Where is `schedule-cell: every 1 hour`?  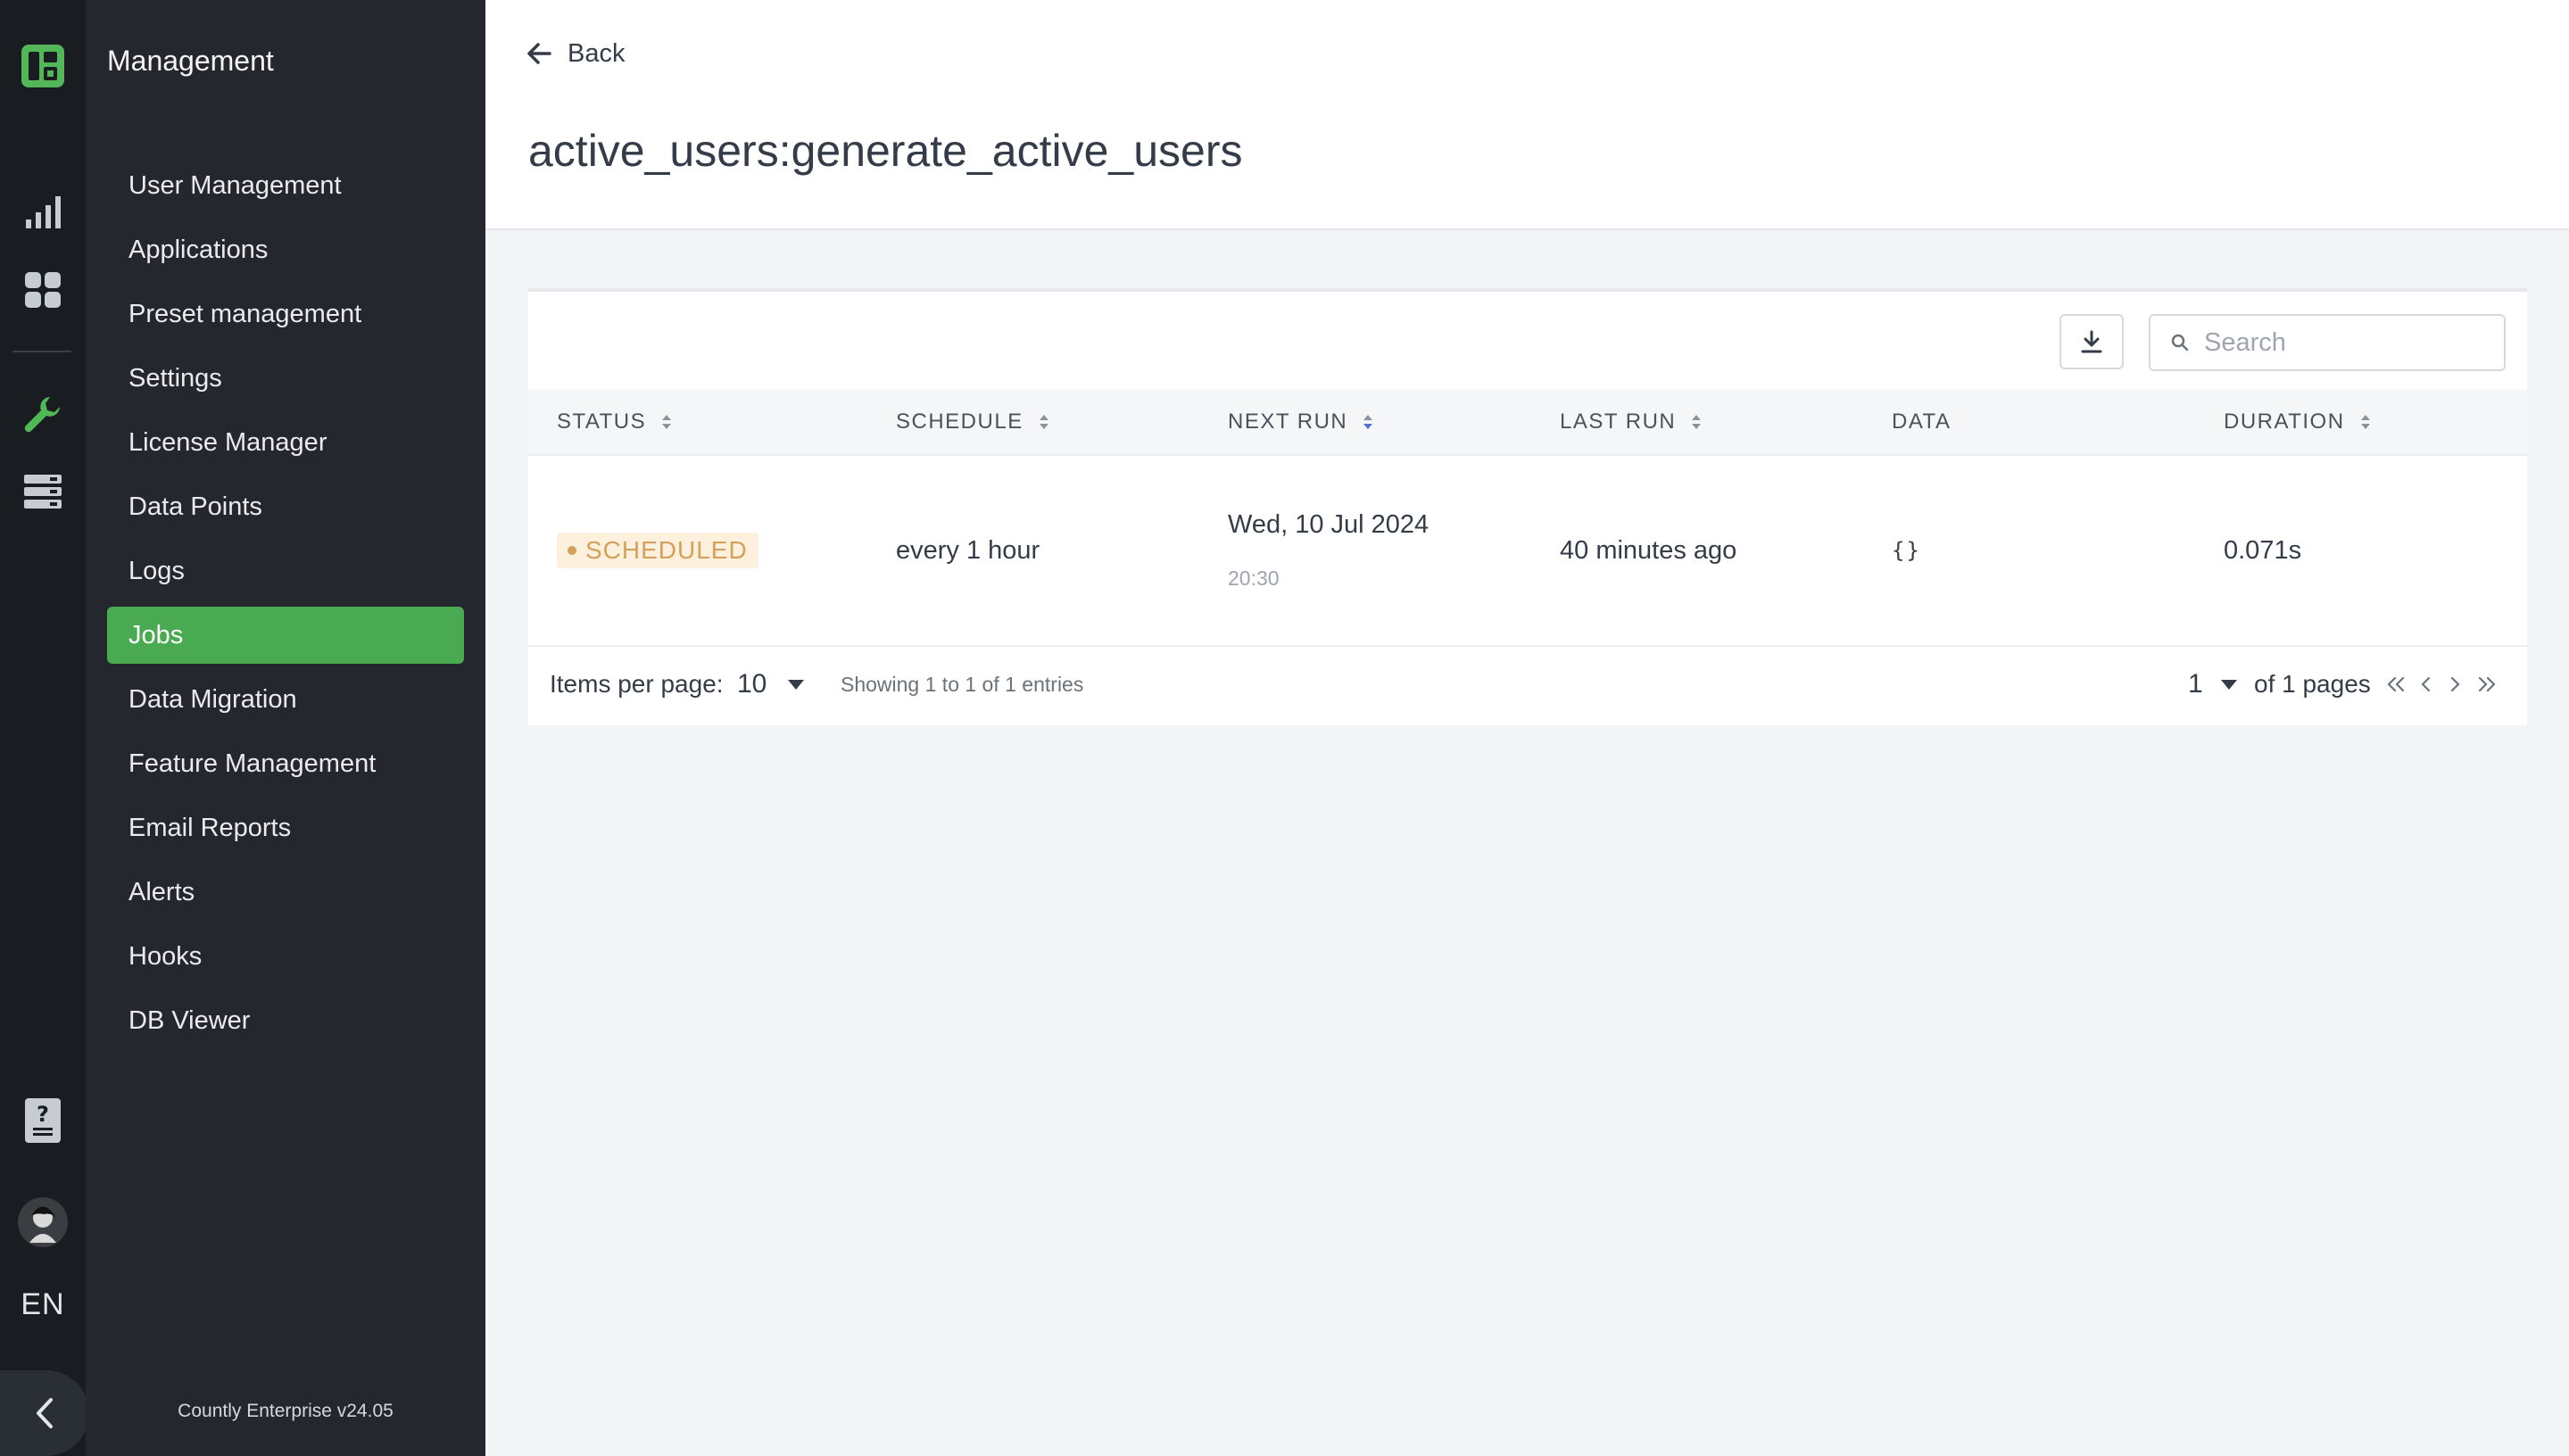 schedule-cell: every 1 hour is located at coordinates (968, 551).